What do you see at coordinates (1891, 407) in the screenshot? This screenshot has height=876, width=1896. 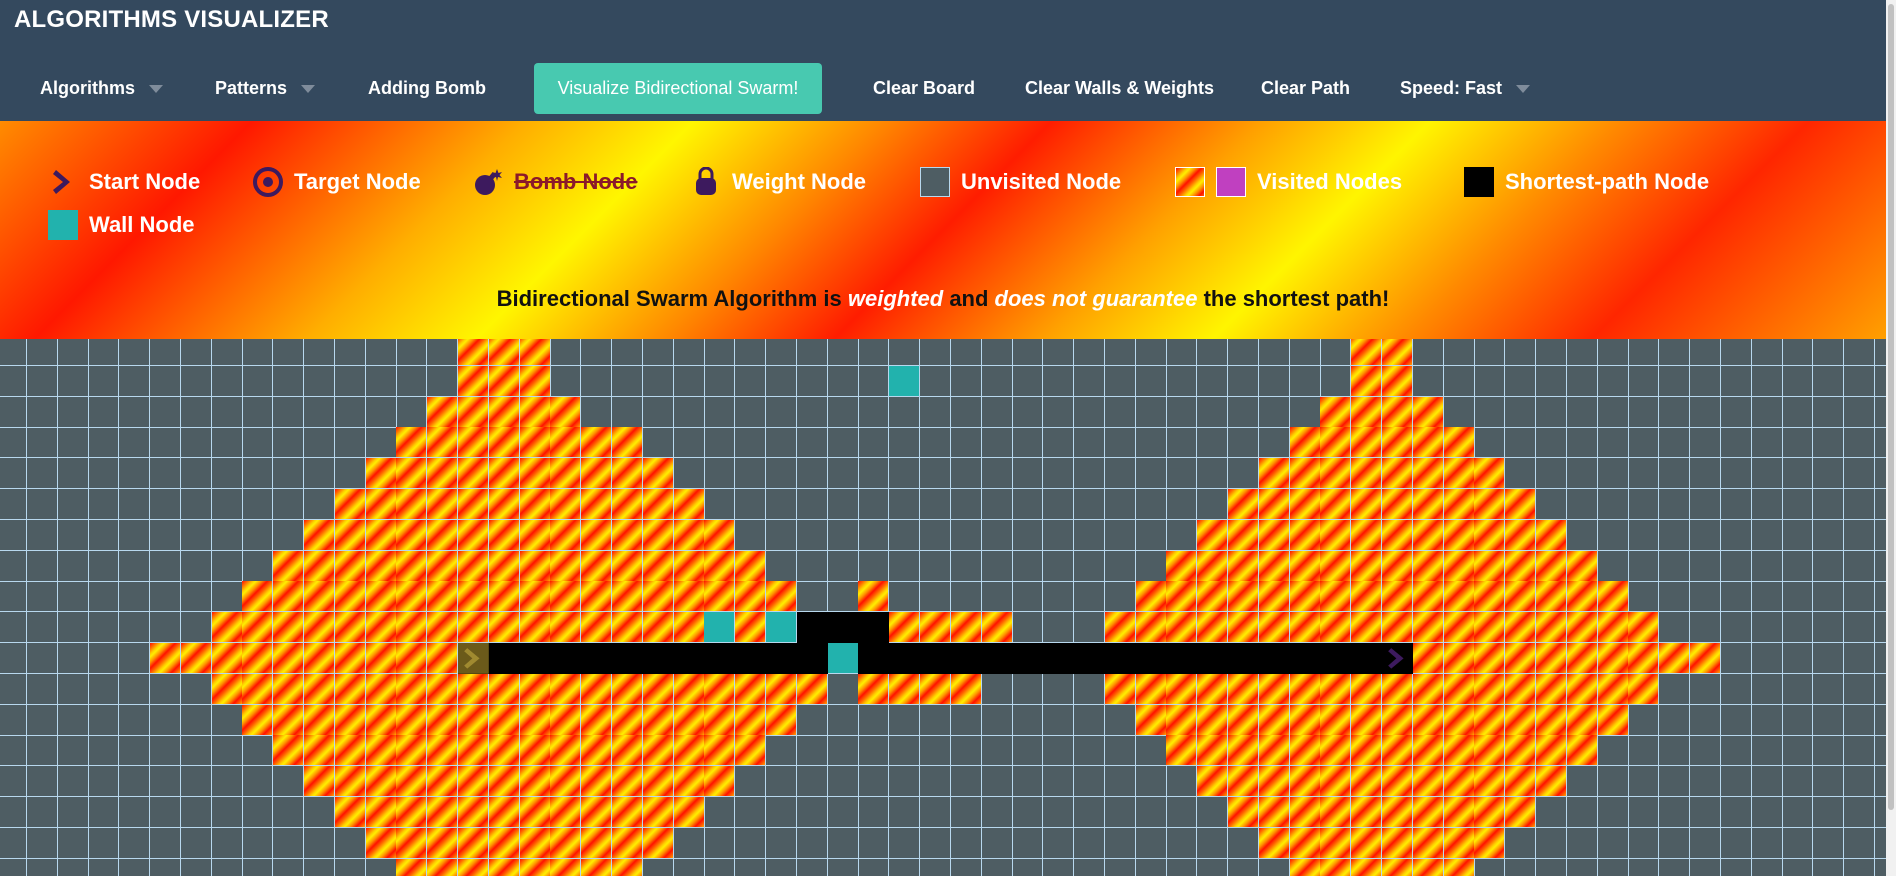 I see `scrollbar-thumb` at bounding box center [1891, 407].